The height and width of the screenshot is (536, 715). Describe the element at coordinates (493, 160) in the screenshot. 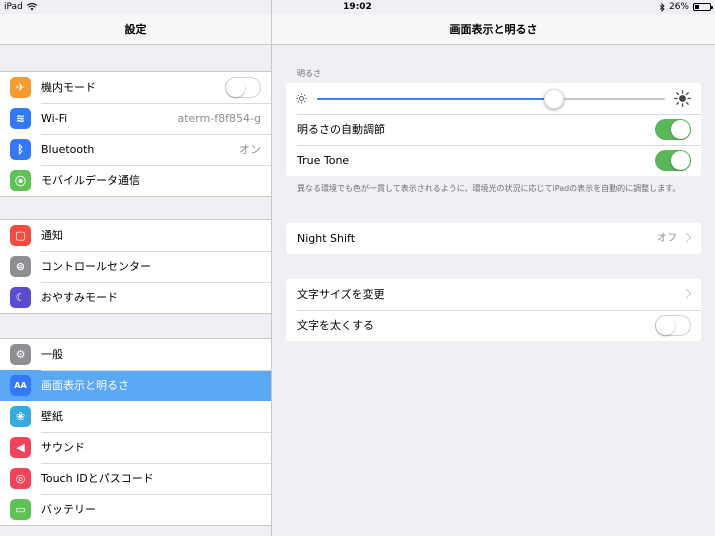

I see `true-tone-row: True Tone` at that location.